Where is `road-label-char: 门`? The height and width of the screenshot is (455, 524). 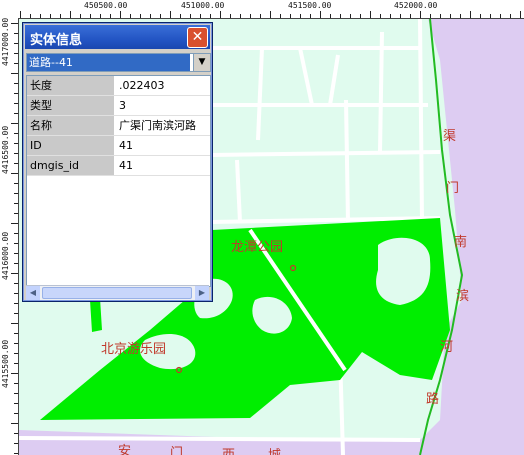 road-label-char: 门 is located at coordinates (452, 188).